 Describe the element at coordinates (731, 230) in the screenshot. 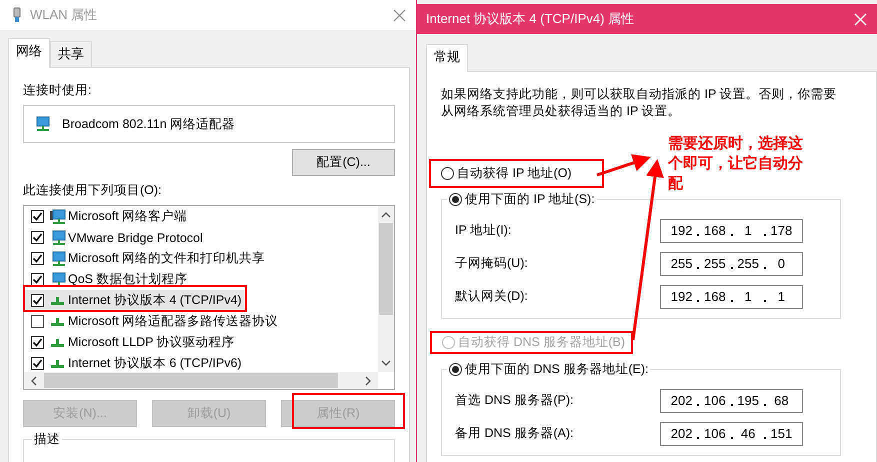

I see `ip-address-field: 192 168 1 178` at that location.